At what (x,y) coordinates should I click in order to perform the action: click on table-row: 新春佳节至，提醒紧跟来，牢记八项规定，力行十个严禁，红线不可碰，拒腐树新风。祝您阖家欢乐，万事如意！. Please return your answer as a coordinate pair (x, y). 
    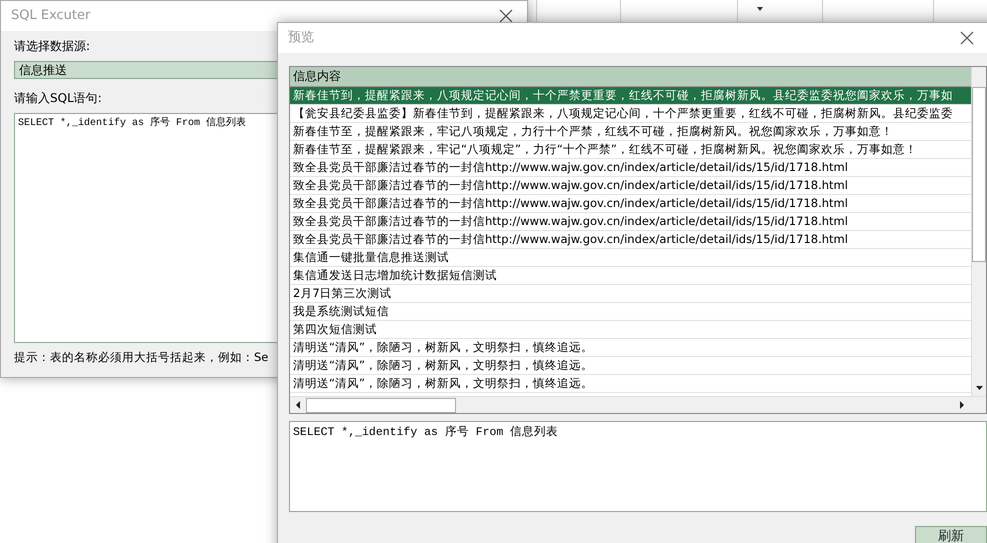
    Looking at the image, I should click on (630, 132).